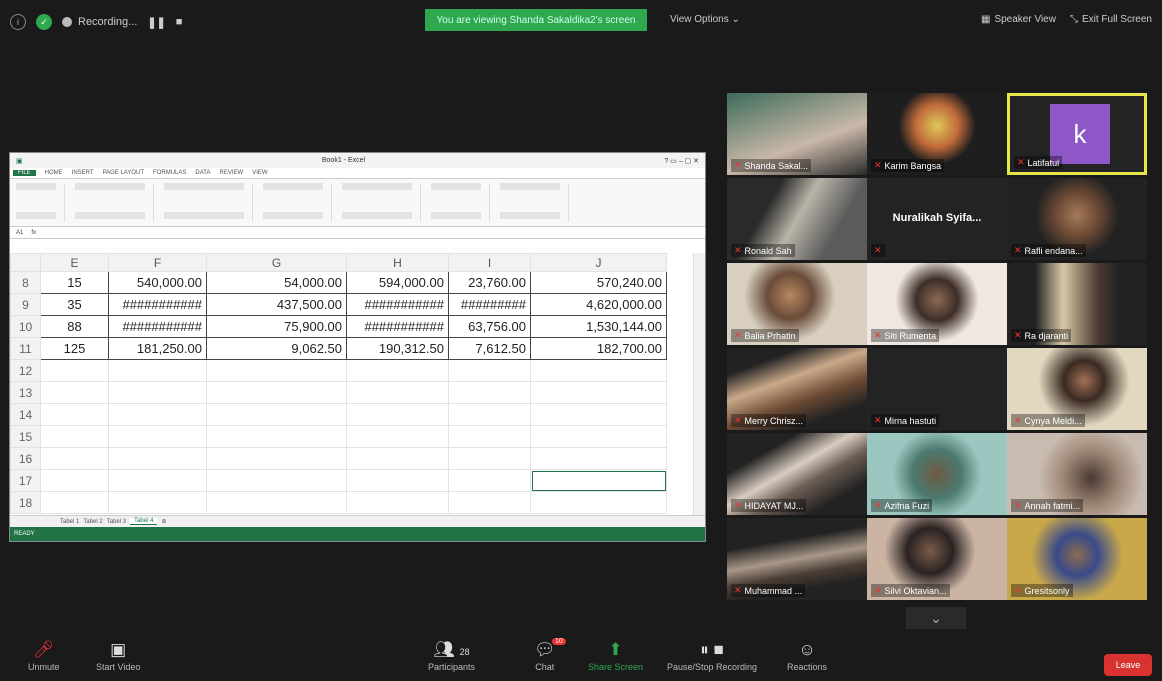  Describe the element at coordinates (937, 389) in the screenshot. I see `participant-tile: ✕ Mirna hastuti` at that location.